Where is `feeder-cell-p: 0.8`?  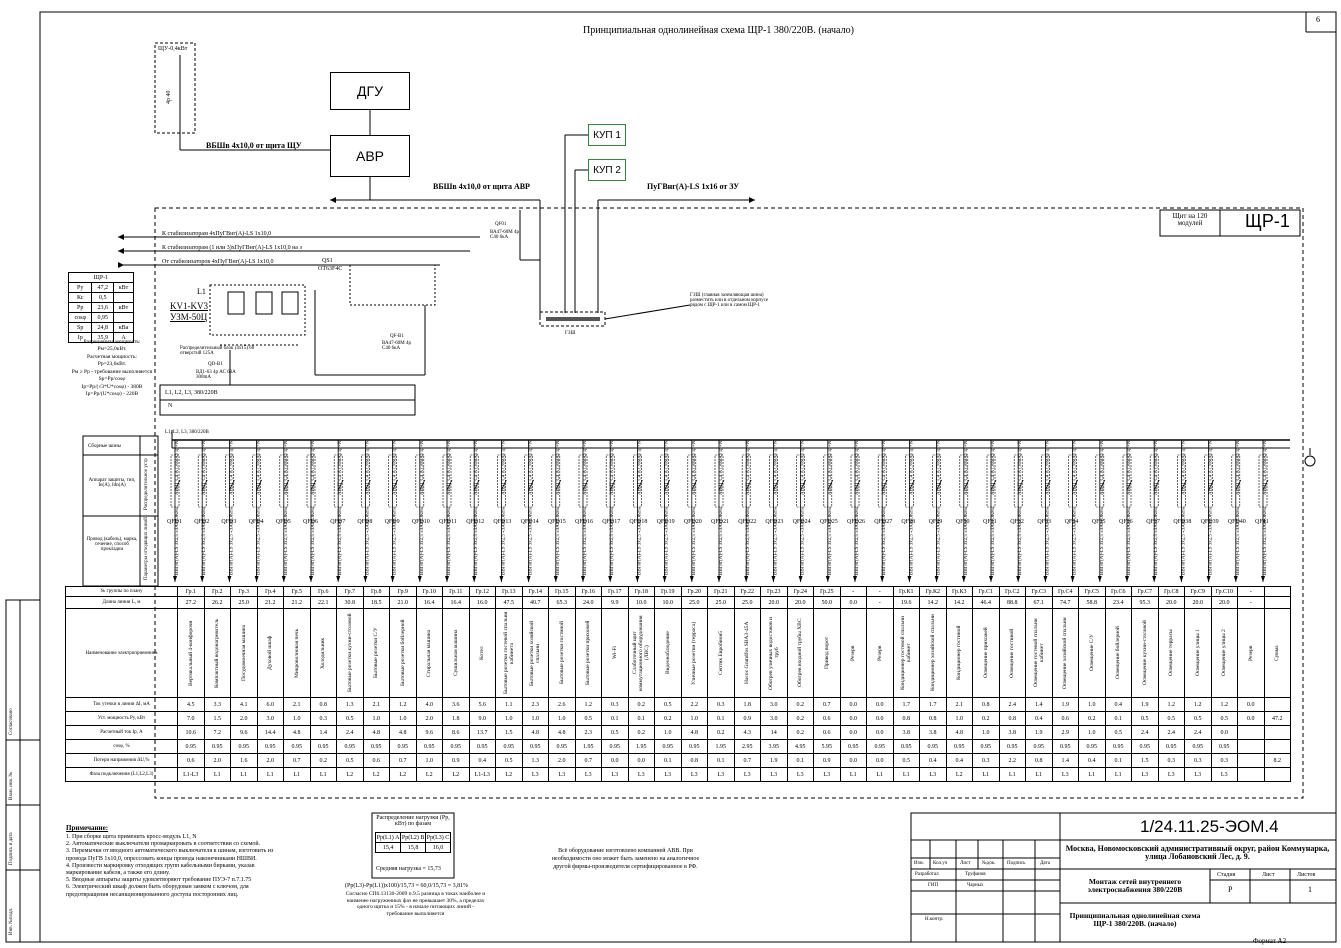
feeder-cell-p: 0.8 is located at coordinates (933, 718).